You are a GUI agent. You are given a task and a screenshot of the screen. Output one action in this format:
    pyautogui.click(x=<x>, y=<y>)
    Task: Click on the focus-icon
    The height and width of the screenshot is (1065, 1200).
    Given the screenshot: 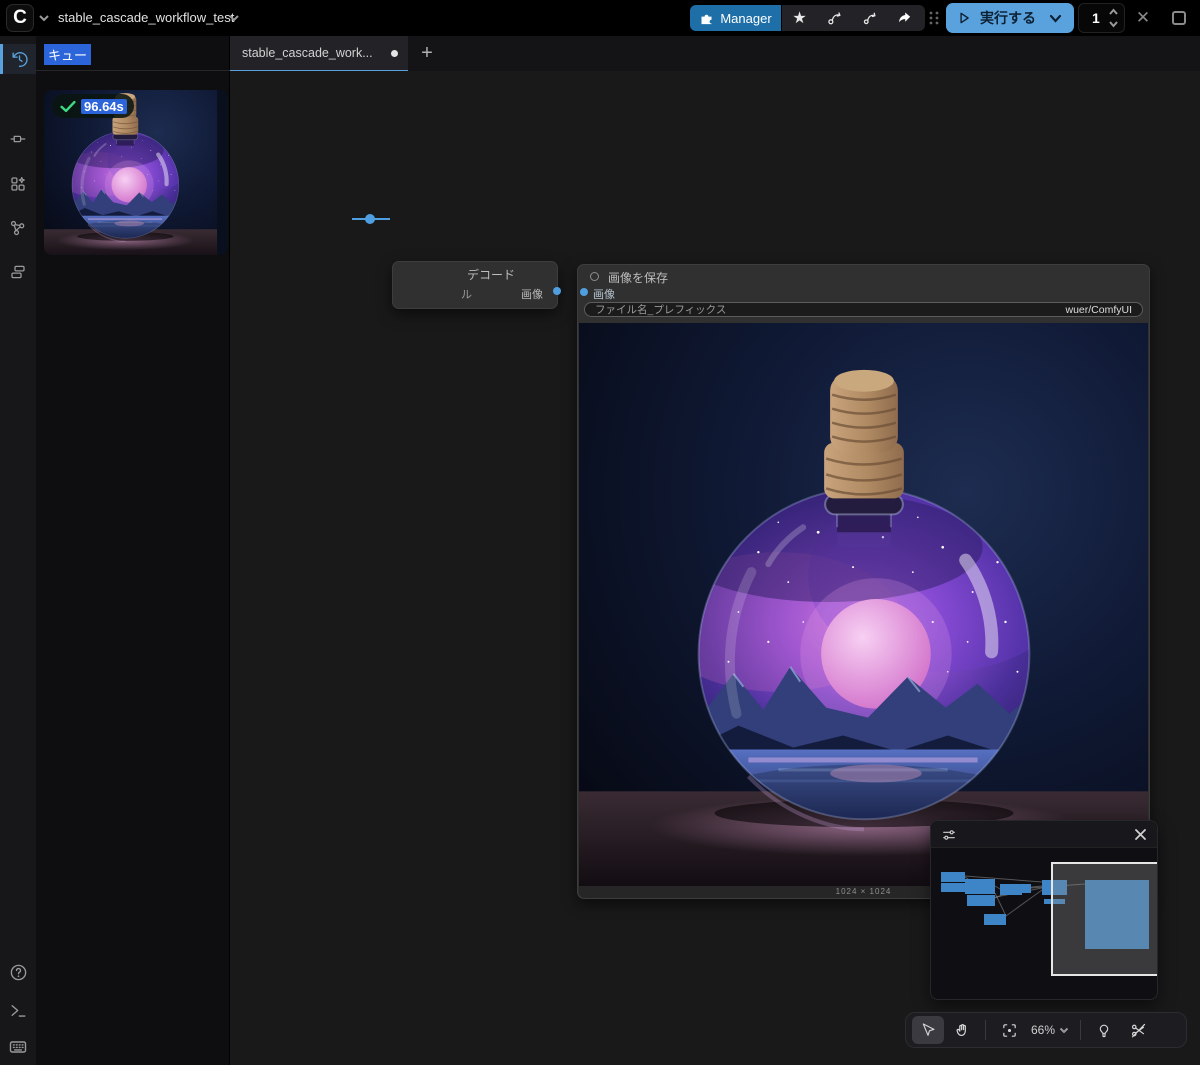 What is the action you would take?
    pyautogui.click(x=1009, y=1030)
    